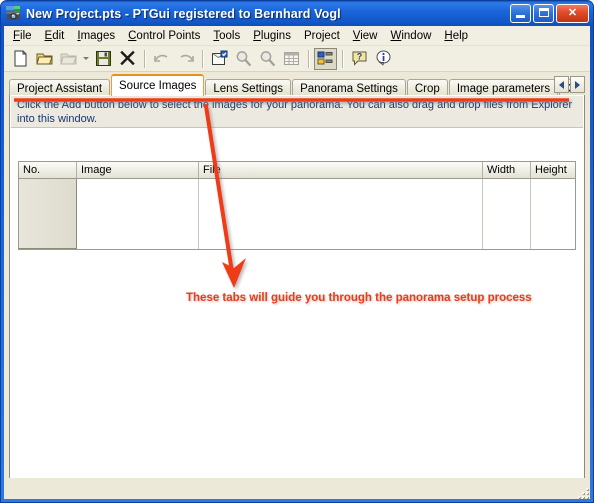 The width and height of the screenshot is (594, 503). What do you see at coordinates (383, 59) in the screenshot?
I see `about-icon` at bounding box center [383, 59].